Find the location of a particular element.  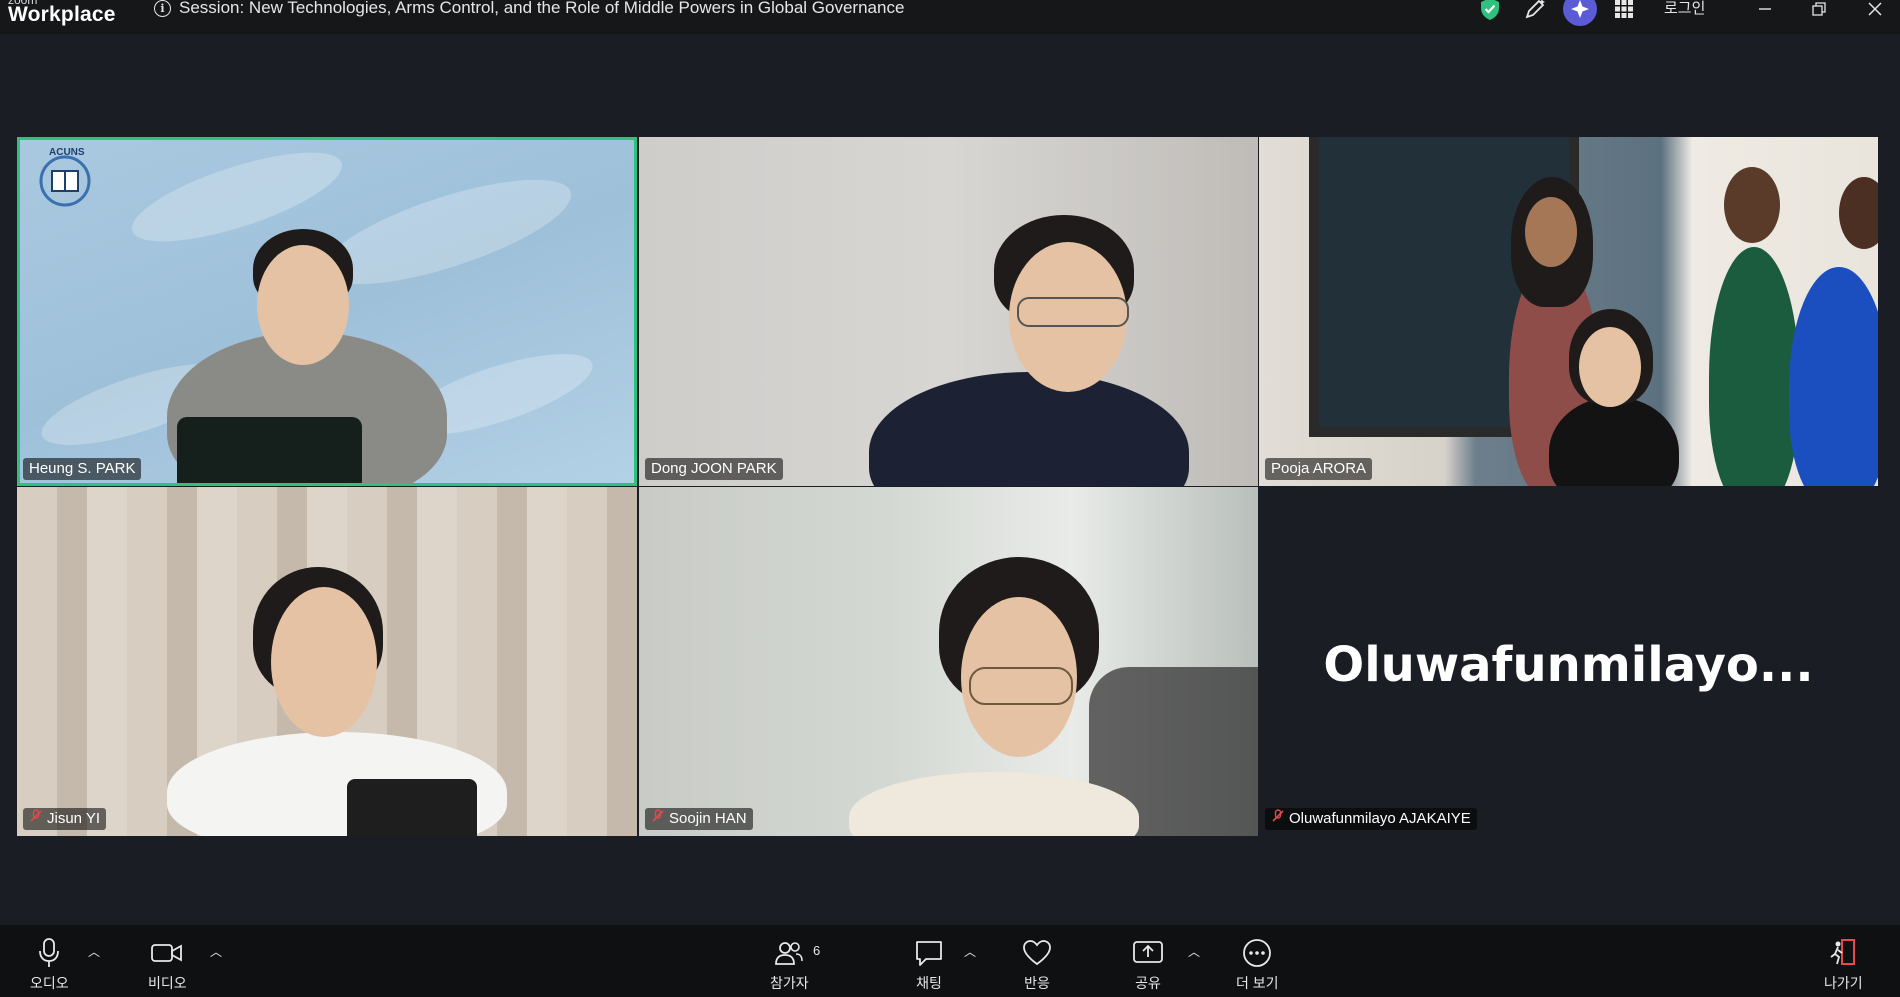

audio-options-chevron-icon: ︿ is located at coordinates (94, 951).